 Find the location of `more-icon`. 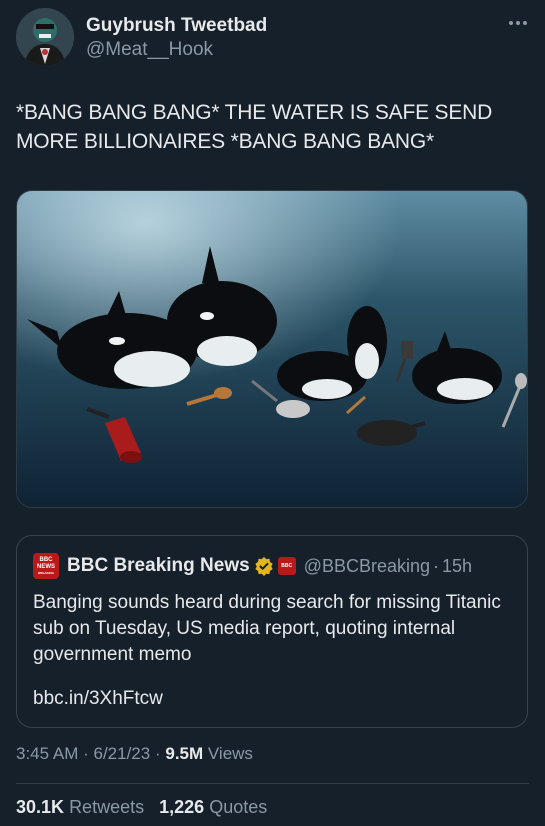

more-icon is located at coordinates (518, 23).